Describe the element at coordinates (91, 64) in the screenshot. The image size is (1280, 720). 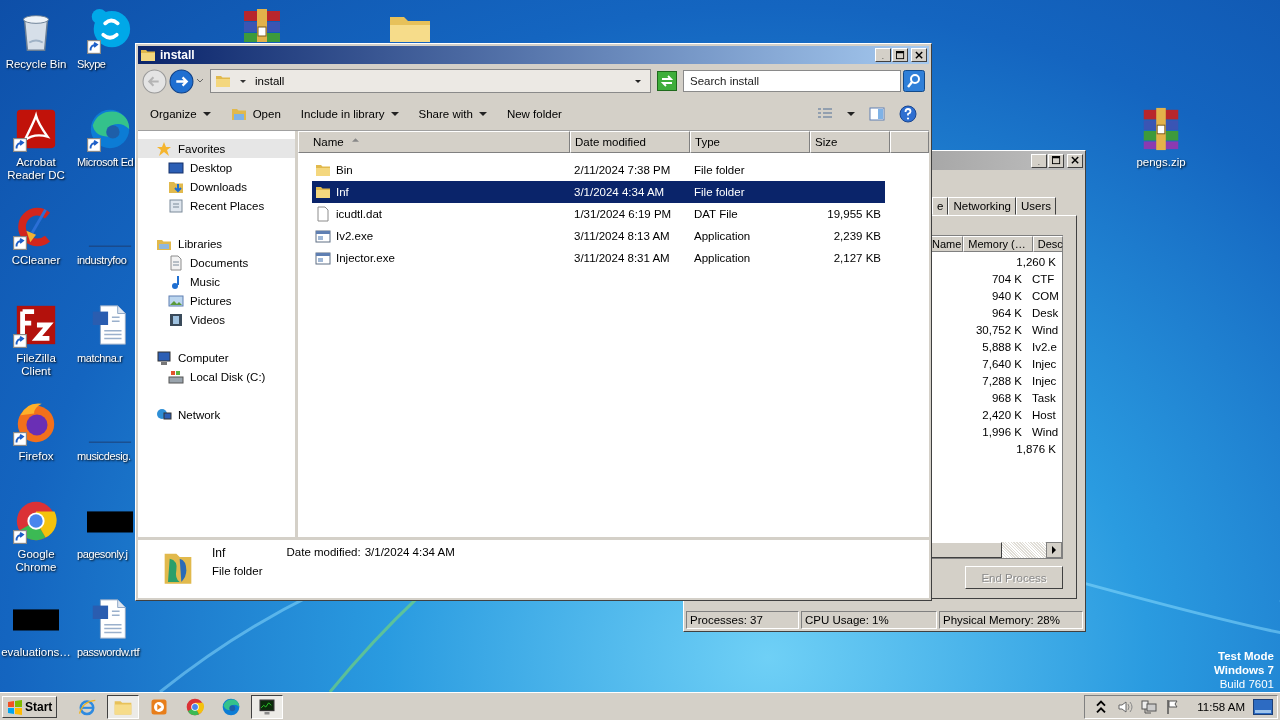
I see `icon-label: Skype` at that location.